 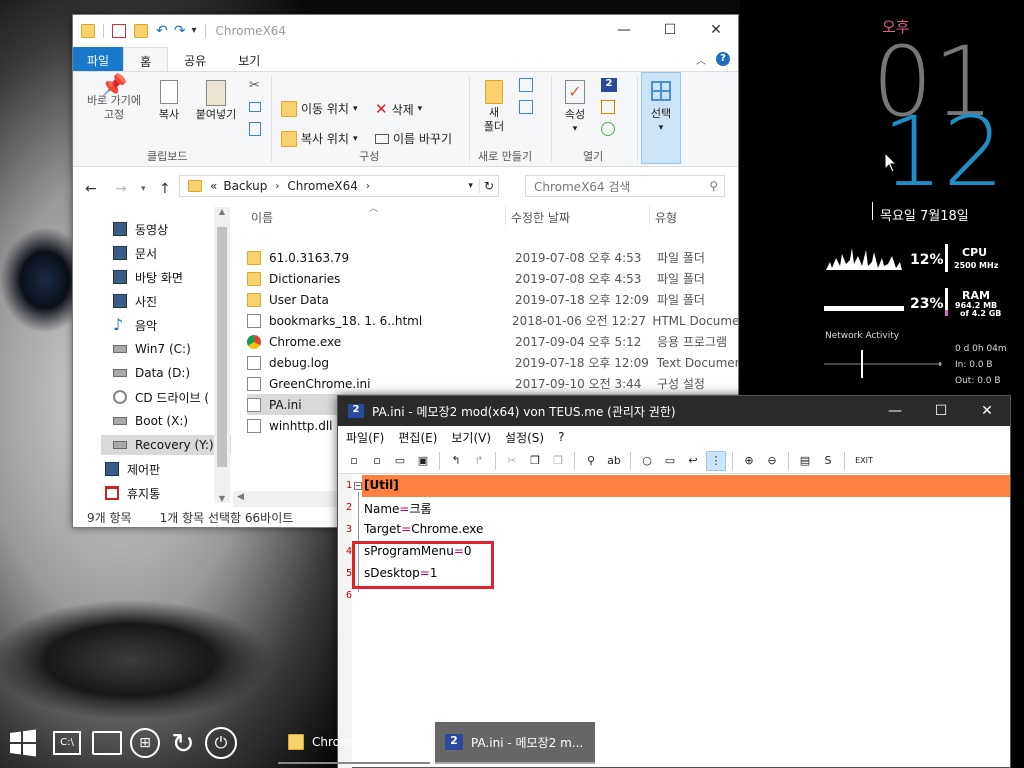 What do you see at coordinates (162, 31) in the screenshot?
I see `undo-icon: ↶` at bounding box center [162, 31].